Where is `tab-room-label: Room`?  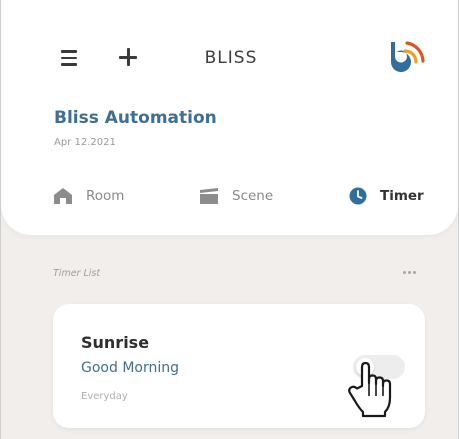
tab-room-label: Room is located at coordinates (105, 196).